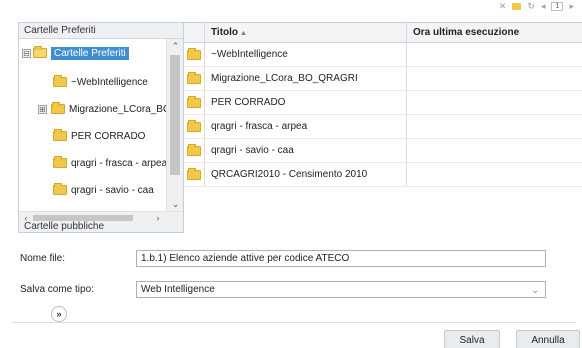  I want to click on tree-item-per-corrado: PER CORRADO, so click(99, 136).